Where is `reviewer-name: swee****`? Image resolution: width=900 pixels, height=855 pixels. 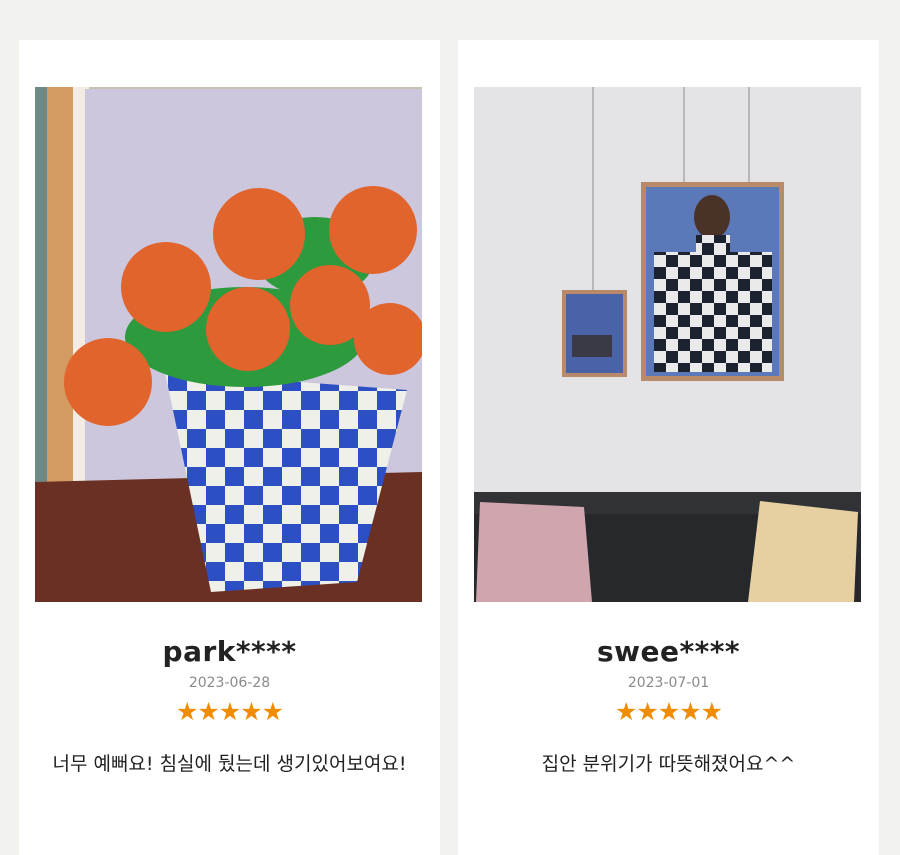 reviewer-name: swee**** is located at coordinates (668, 651).